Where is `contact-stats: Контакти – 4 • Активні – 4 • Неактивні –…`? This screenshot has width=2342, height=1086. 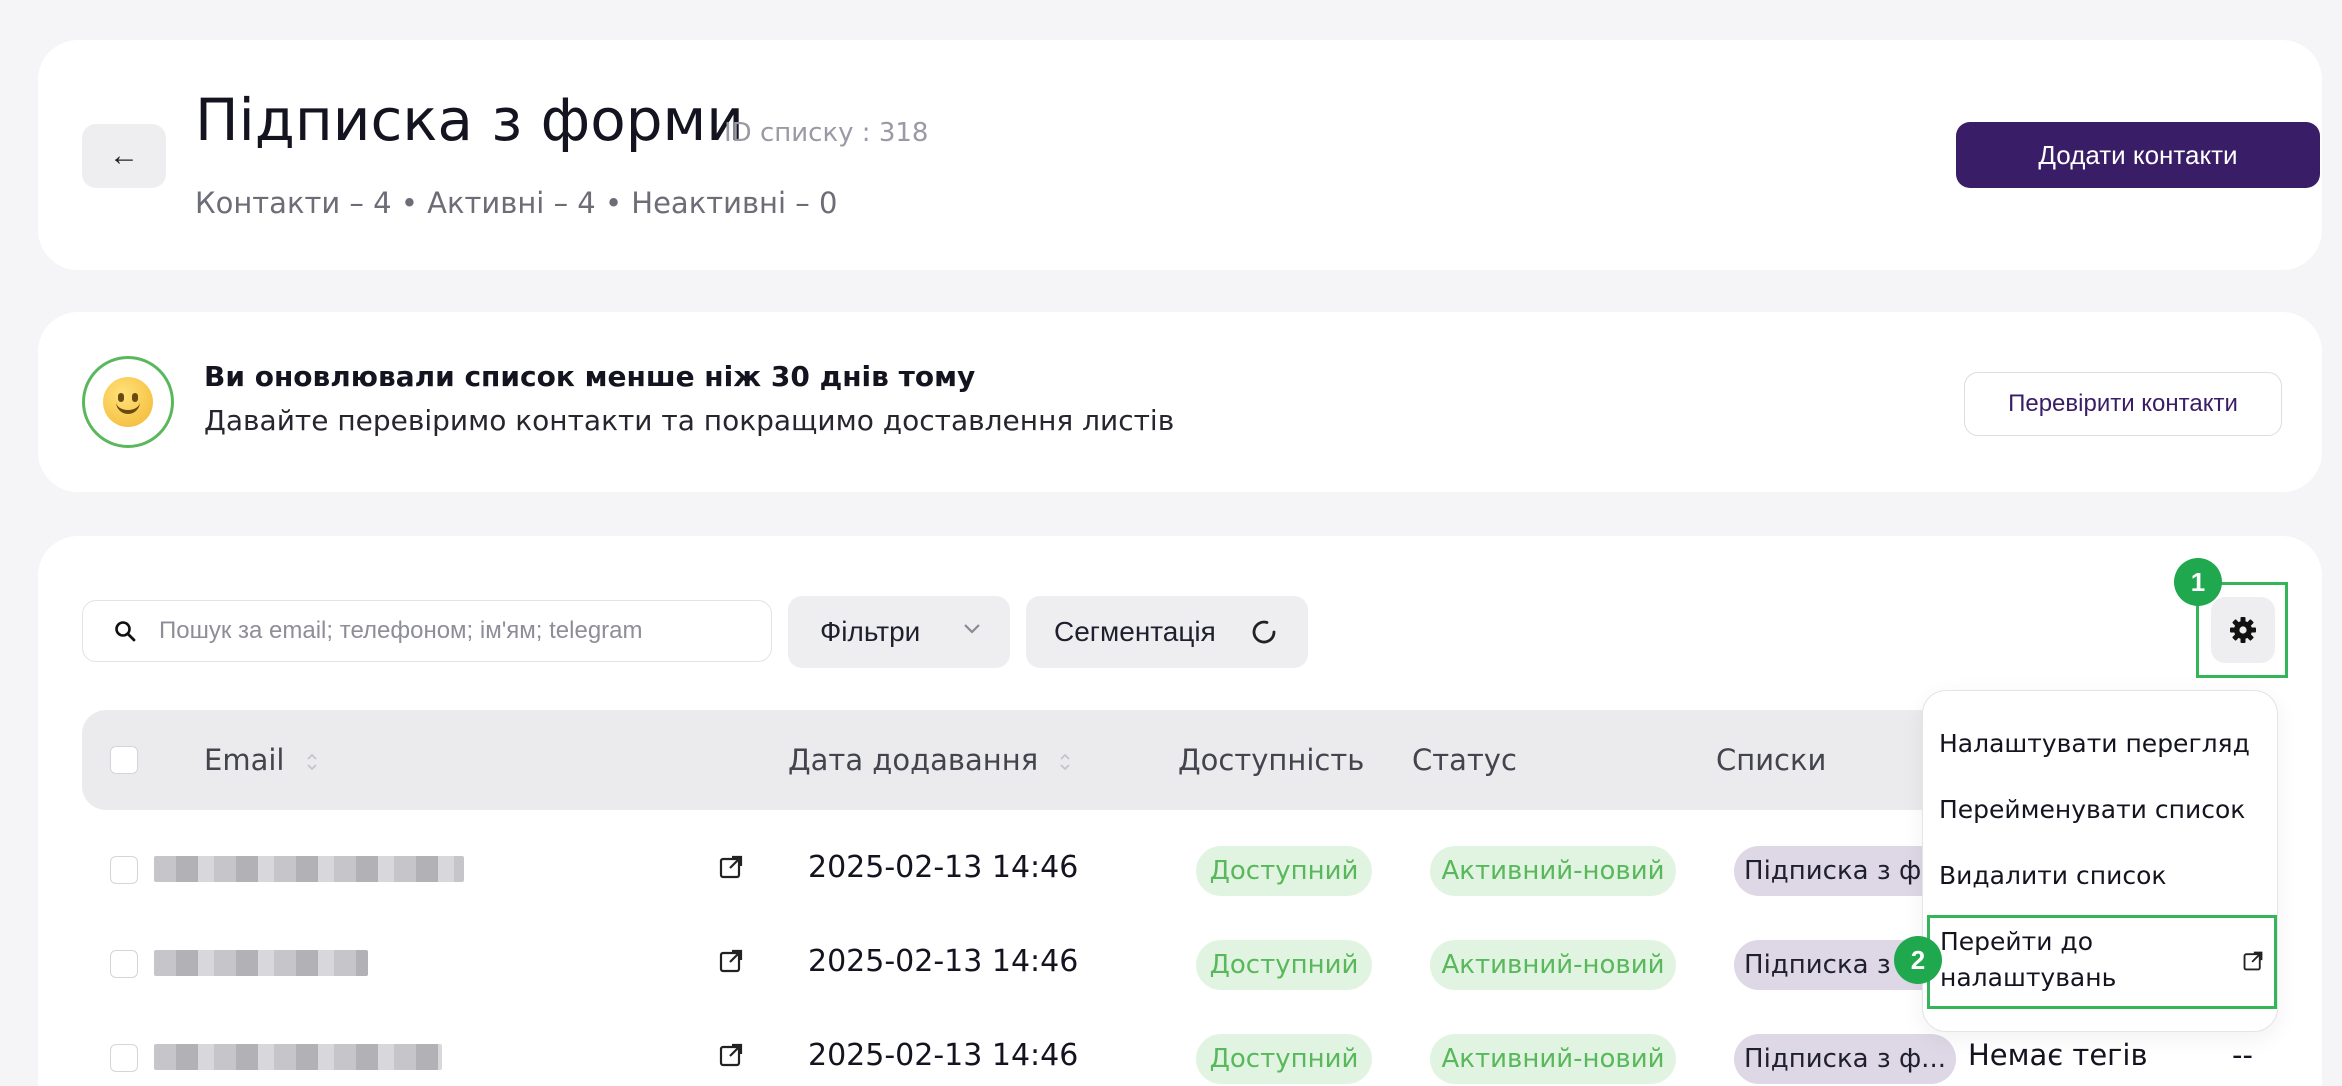
contact-stats: Контакти – 4 • Активні – 4 • Неактивні –… is located at coordinates (516, 203).